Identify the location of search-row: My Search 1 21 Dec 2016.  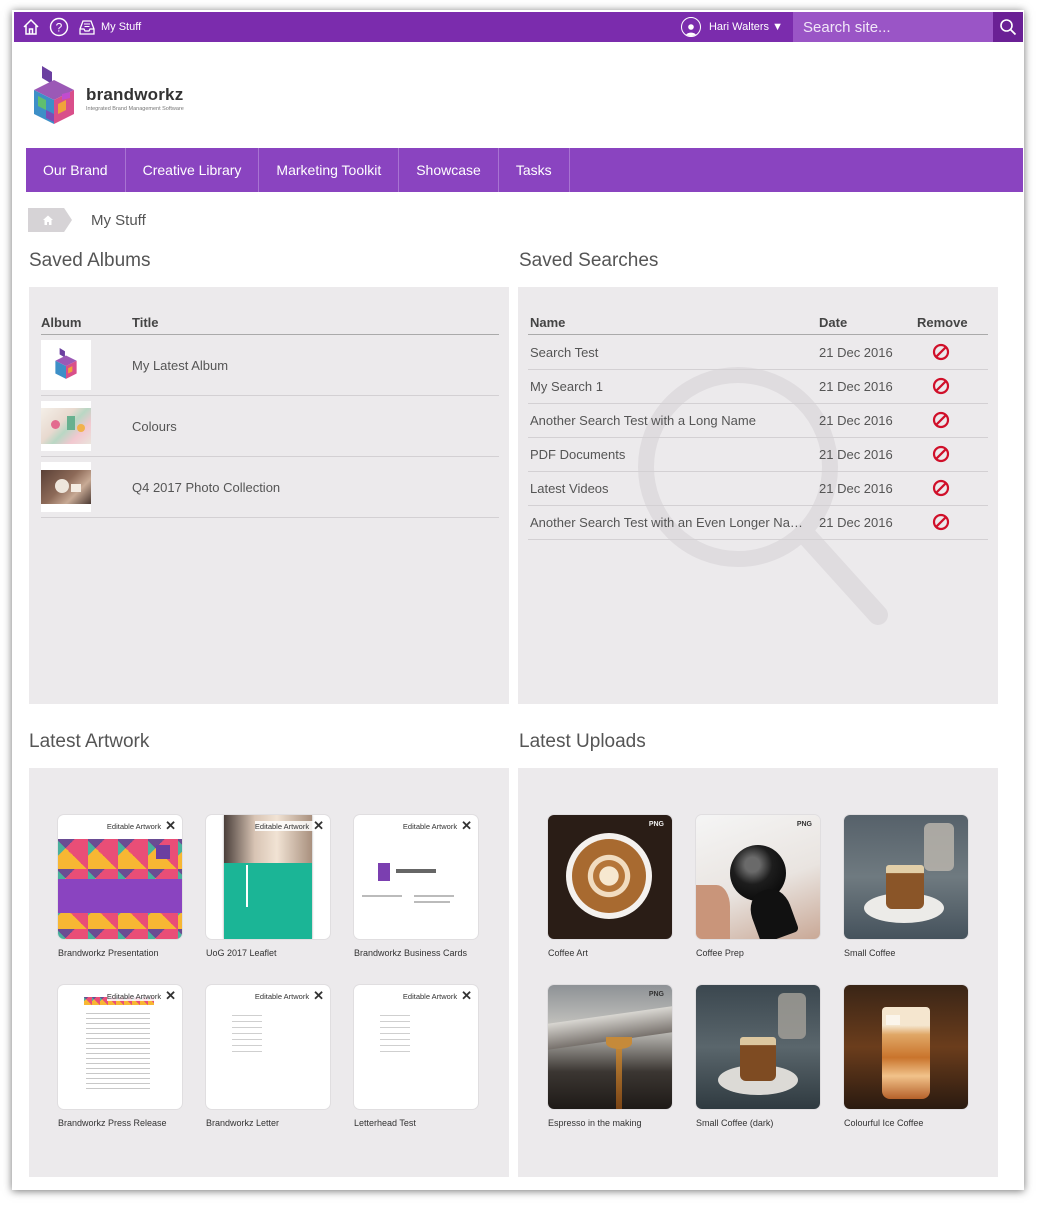
(758, 386).